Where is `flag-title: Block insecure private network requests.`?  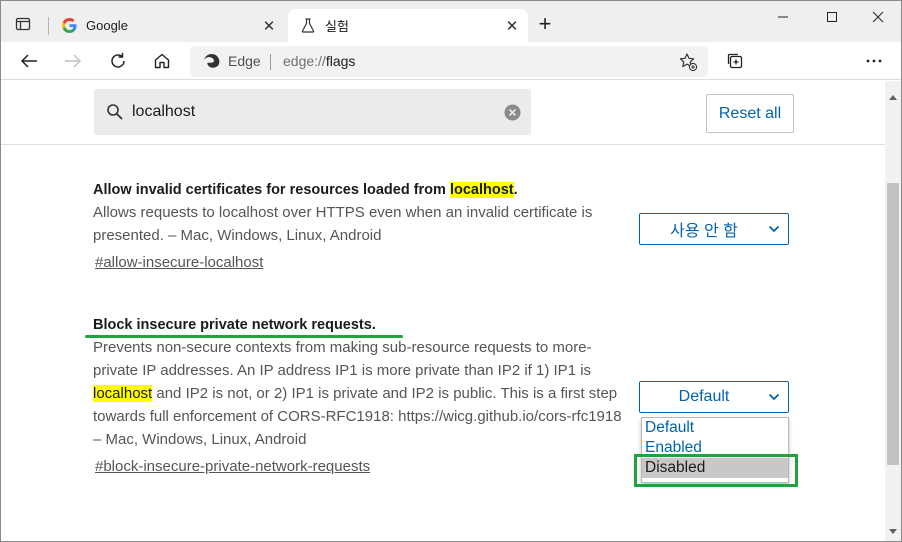 flag-title: Block insecure private network requests. is located at coordinates (234, 325).